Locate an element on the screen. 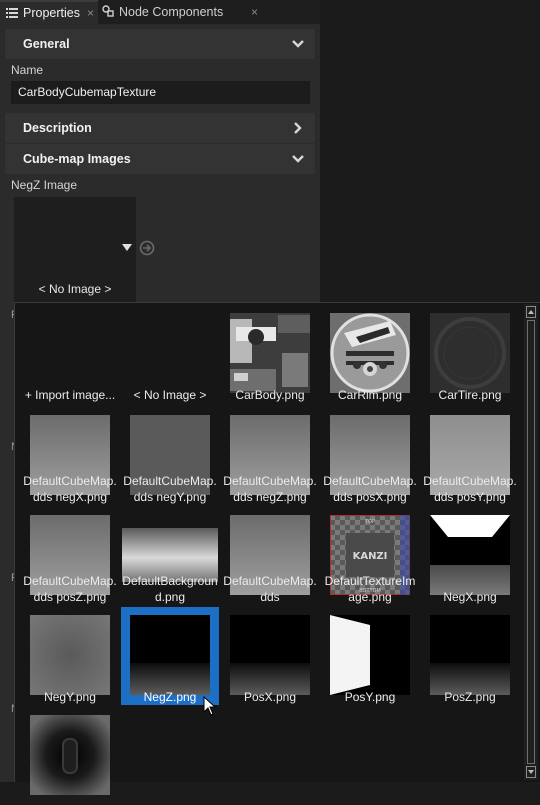  gallery-item-caption: CarTire.png is located at coordinates (470, 395).